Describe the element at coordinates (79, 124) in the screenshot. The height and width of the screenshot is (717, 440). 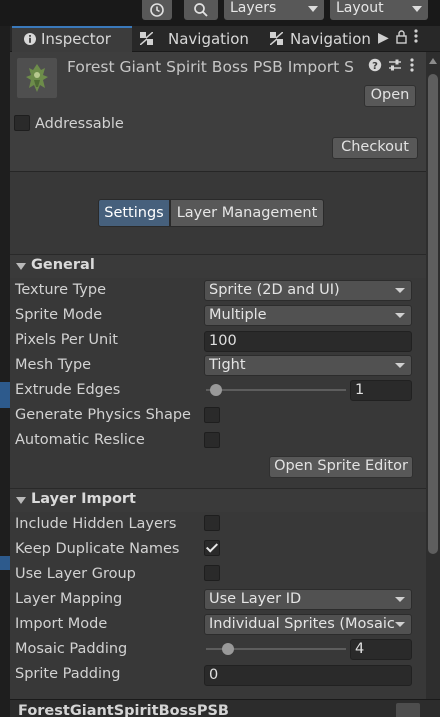
I see `addressable-label: Addressable` at that location.